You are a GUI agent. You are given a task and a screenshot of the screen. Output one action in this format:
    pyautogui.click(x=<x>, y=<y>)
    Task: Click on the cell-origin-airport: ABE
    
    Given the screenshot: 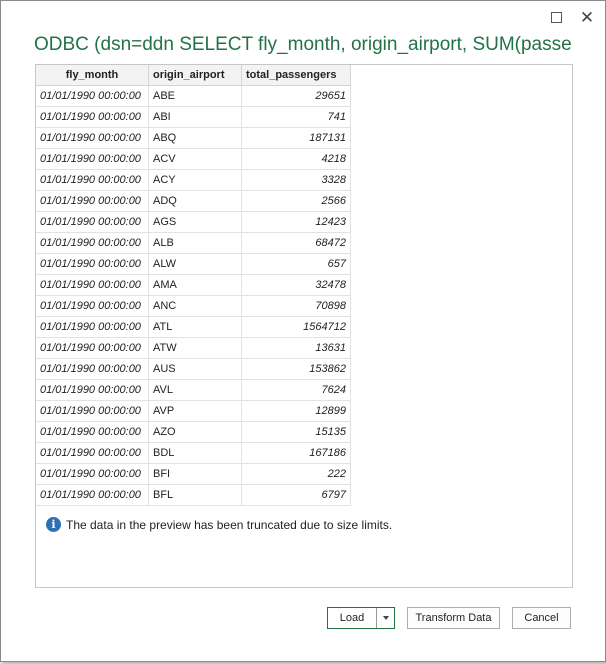 What is the action you would take?
    pyautogui.click(x=195, y=96)
    